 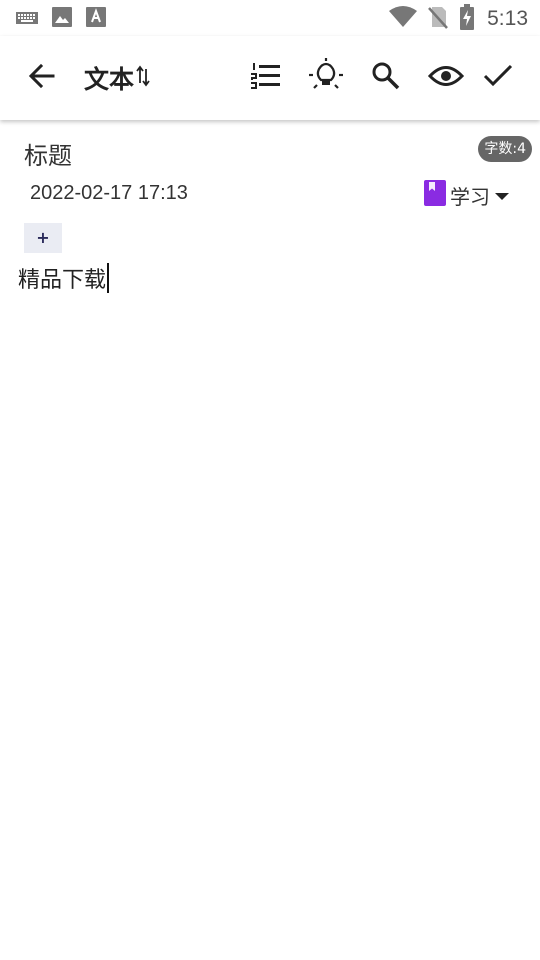 I want to click on save-button, so click(x=498, y=78).